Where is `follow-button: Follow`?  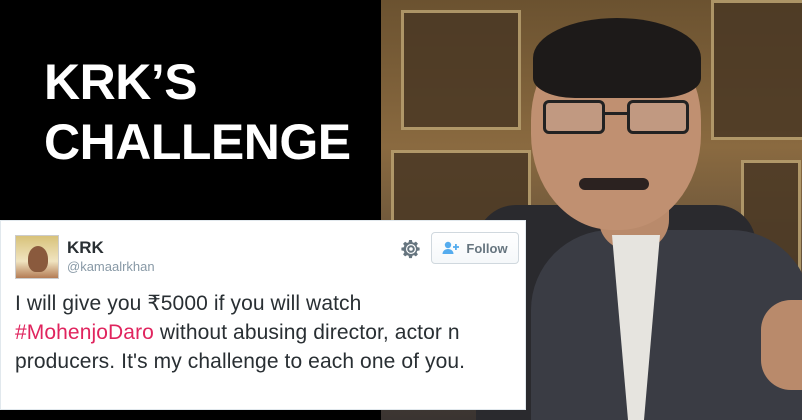
follow-button: Follow is located at coordinates (475, 248).